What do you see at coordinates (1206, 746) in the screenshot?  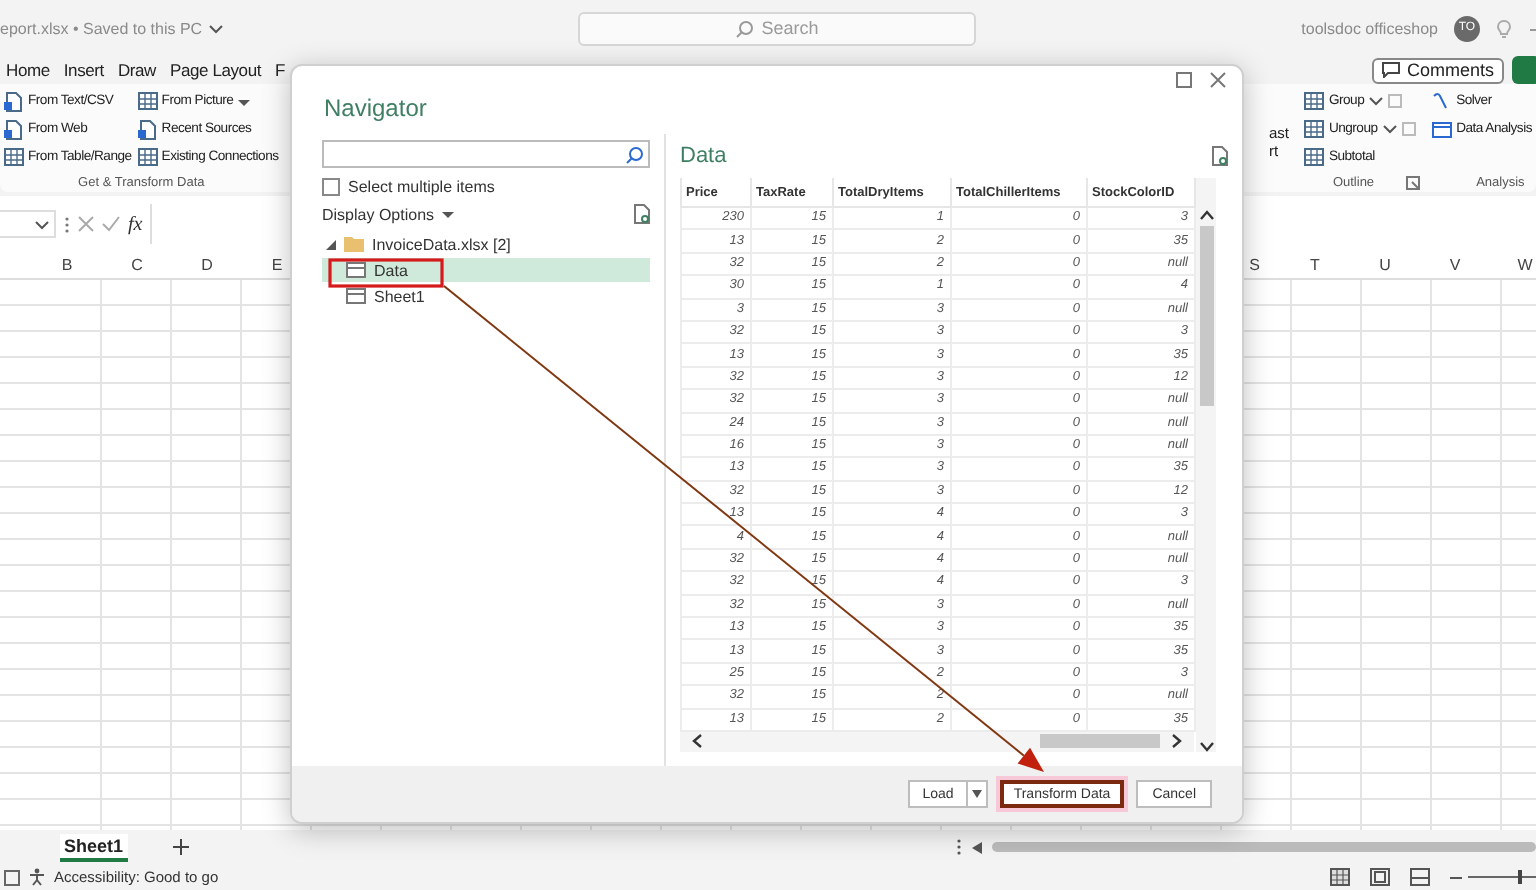 I see `scroll-down-icon` at bounding box center [1206, 746].